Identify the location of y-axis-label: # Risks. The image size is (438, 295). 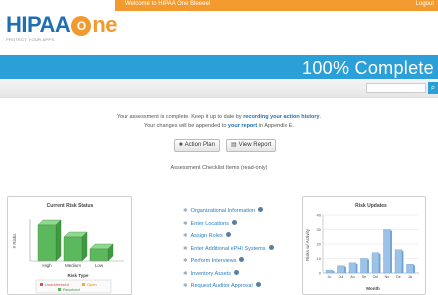
(14, 241).